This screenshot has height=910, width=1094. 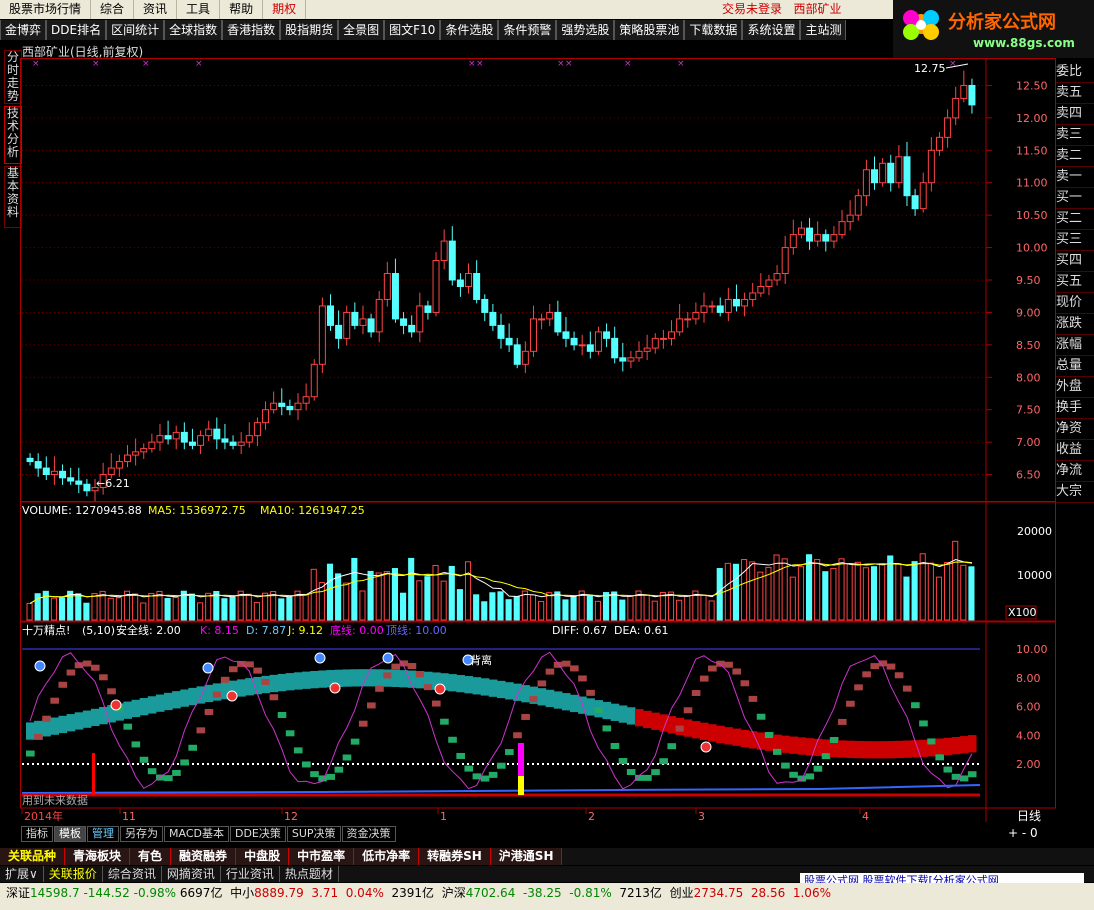 I want to click on tab-save-as: 另存为, so click(x=141, y=834).